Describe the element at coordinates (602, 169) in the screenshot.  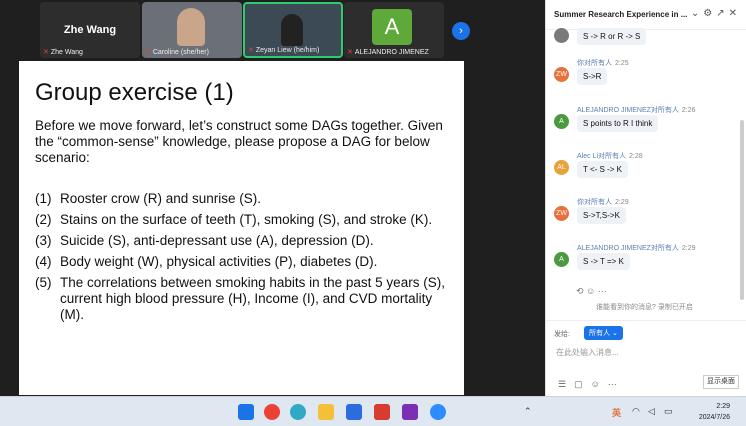
I see `message-text: T <- S -> K` at that location.